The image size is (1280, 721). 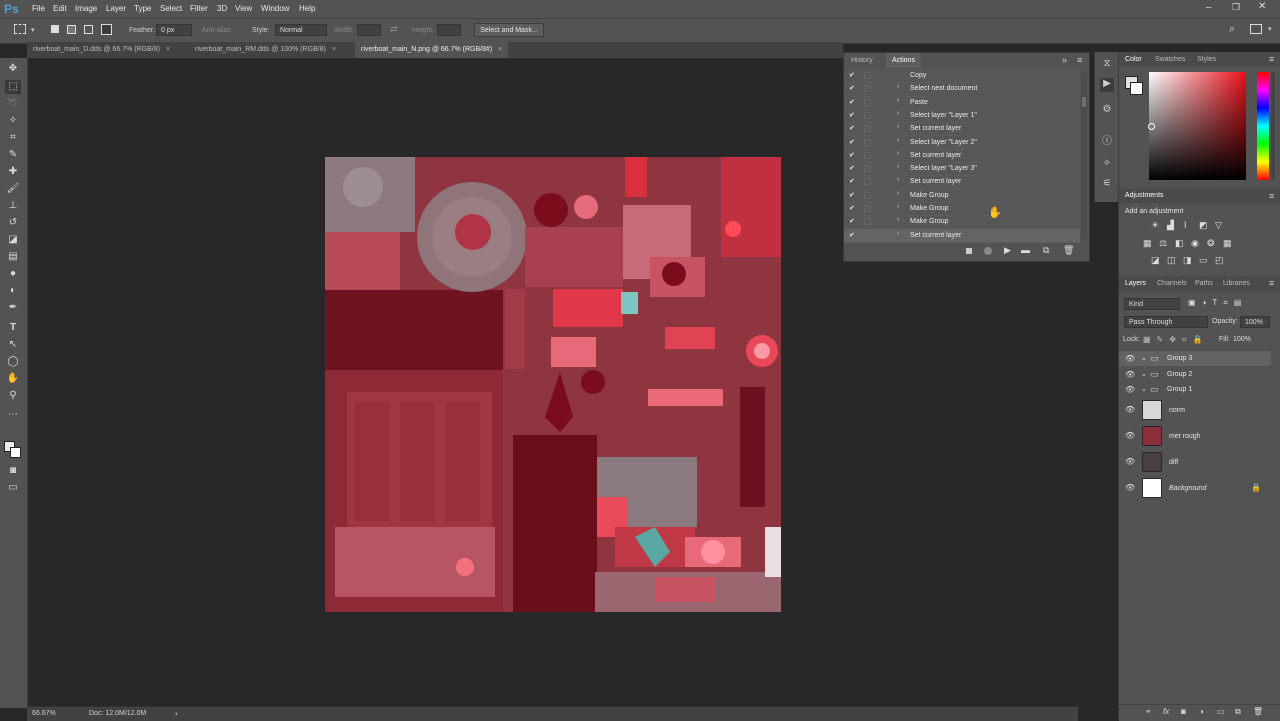 I want to click on search-icon: ⌕, so click(x=1232, y=29).